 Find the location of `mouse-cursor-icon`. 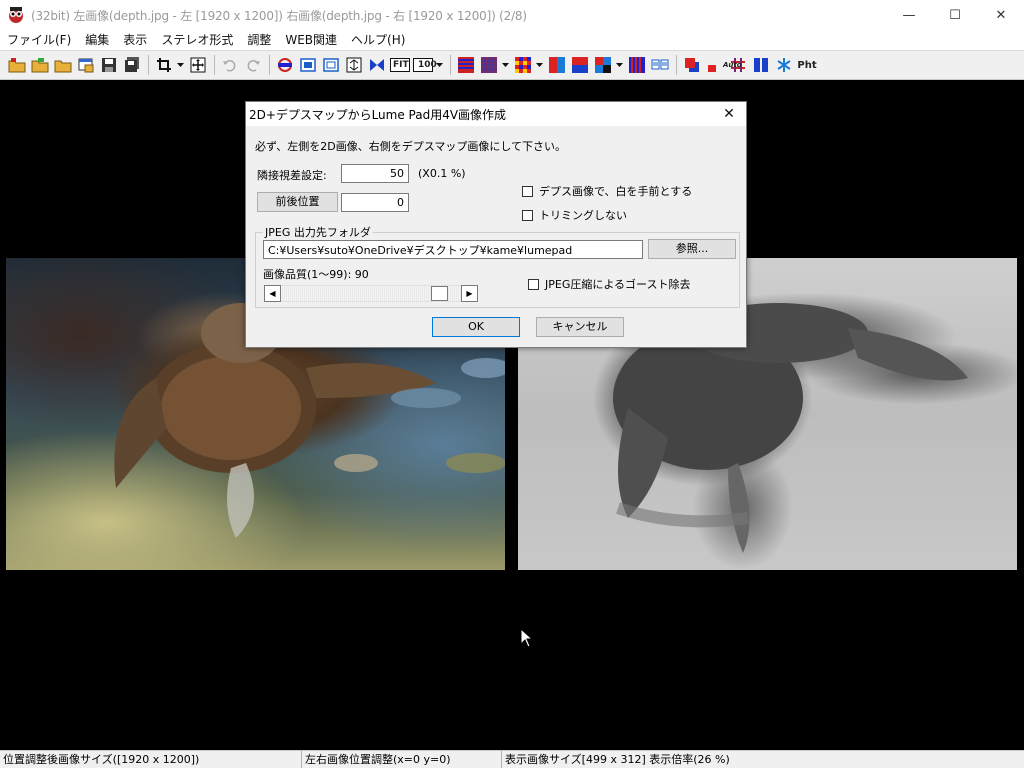

mouse-cursor-icon is located at coordinates (526, 638).